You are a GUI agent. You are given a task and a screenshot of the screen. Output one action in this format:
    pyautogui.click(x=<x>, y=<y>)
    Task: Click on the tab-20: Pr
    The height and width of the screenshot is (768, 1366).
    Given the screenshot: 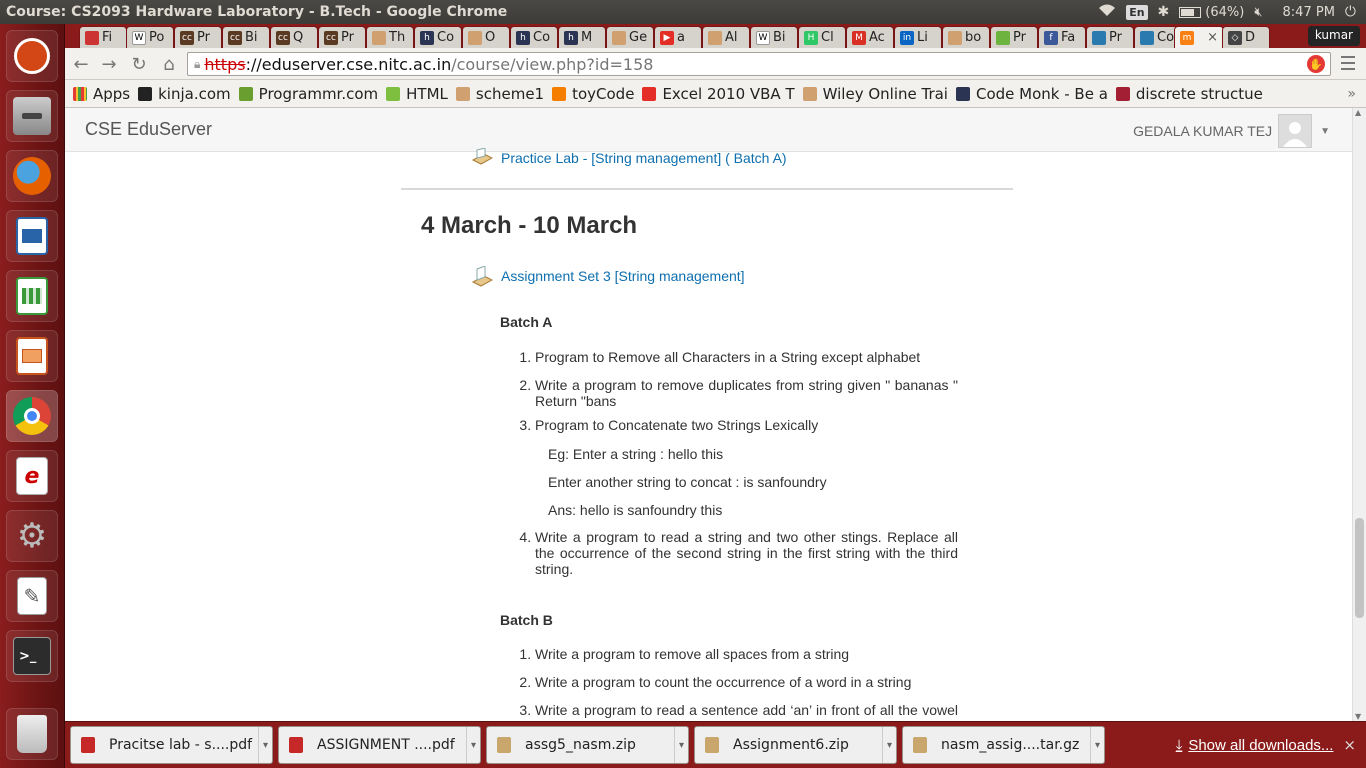 What is the action you would take?
    pyautogui.click(x=1014, y=37)
    